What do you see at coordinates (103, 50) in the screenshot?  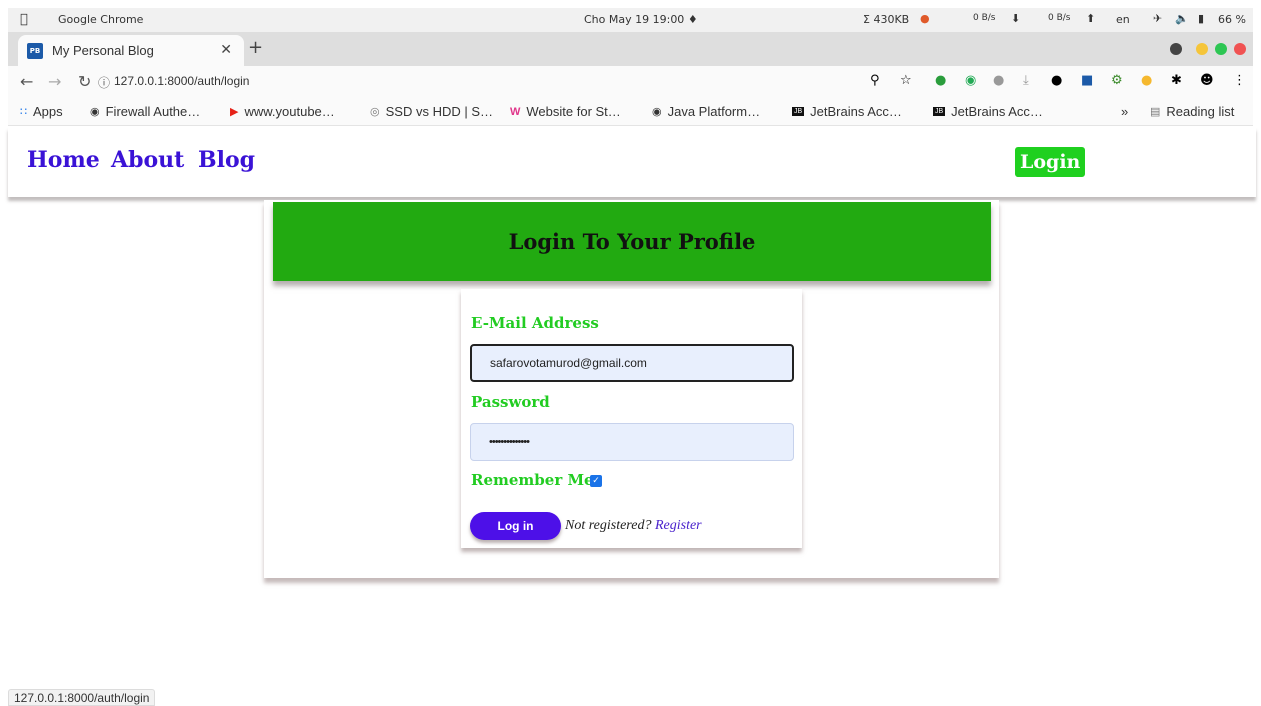 I see `tab-title: My Personal Blog` at bounding box center [103, 50].